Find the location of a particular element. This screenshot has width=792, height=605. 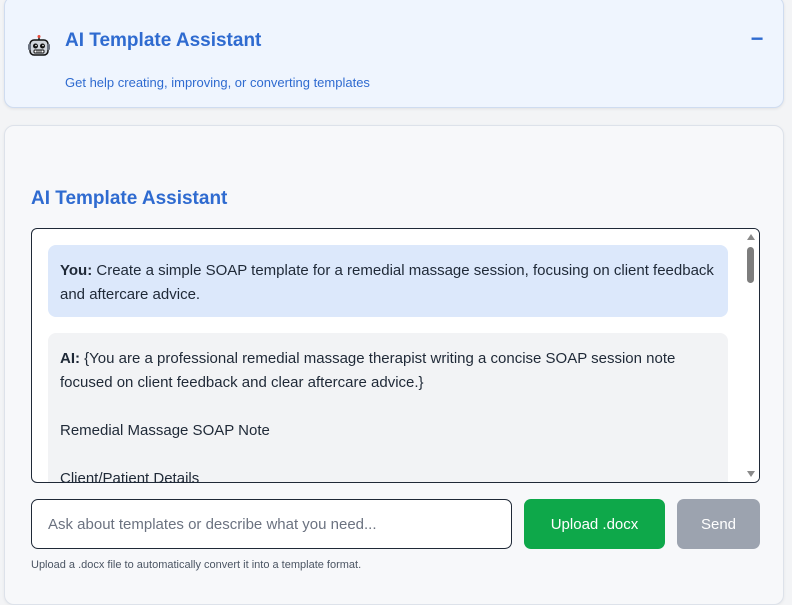

scroll-thumb is located at coordinates (750, 265).